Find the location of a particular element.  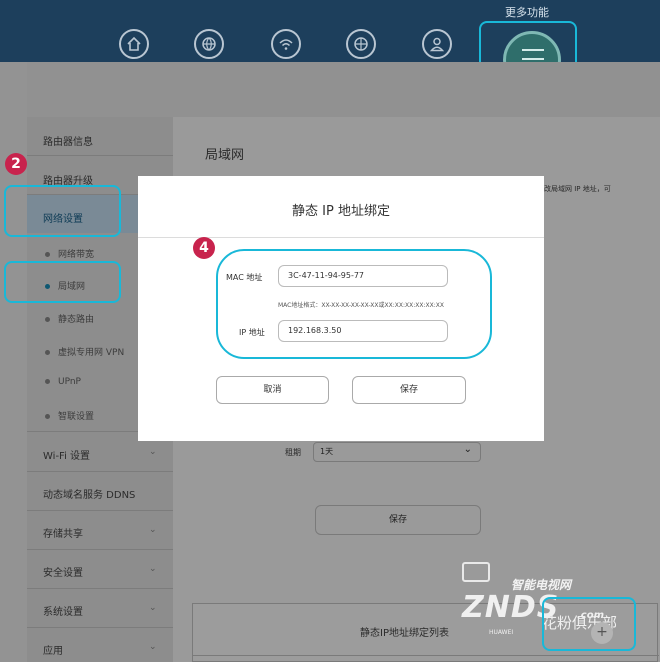

sidebar-item-security: 安全设置 is located at coordinates (63, 571).